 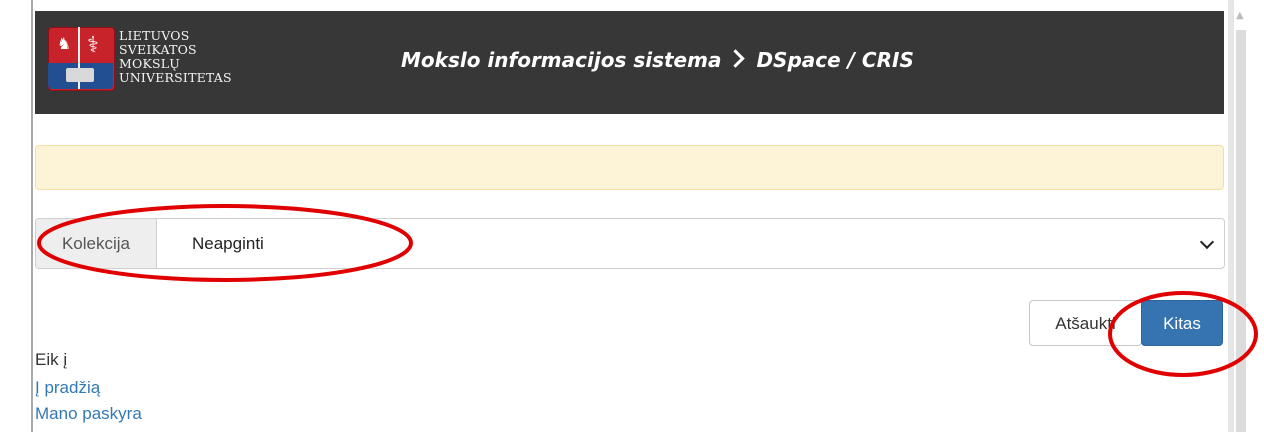 What do you see at coordinates (96, 243) in the screenshot?
I see `collection-label: Kolekcija` at bounding box center [96, 243].